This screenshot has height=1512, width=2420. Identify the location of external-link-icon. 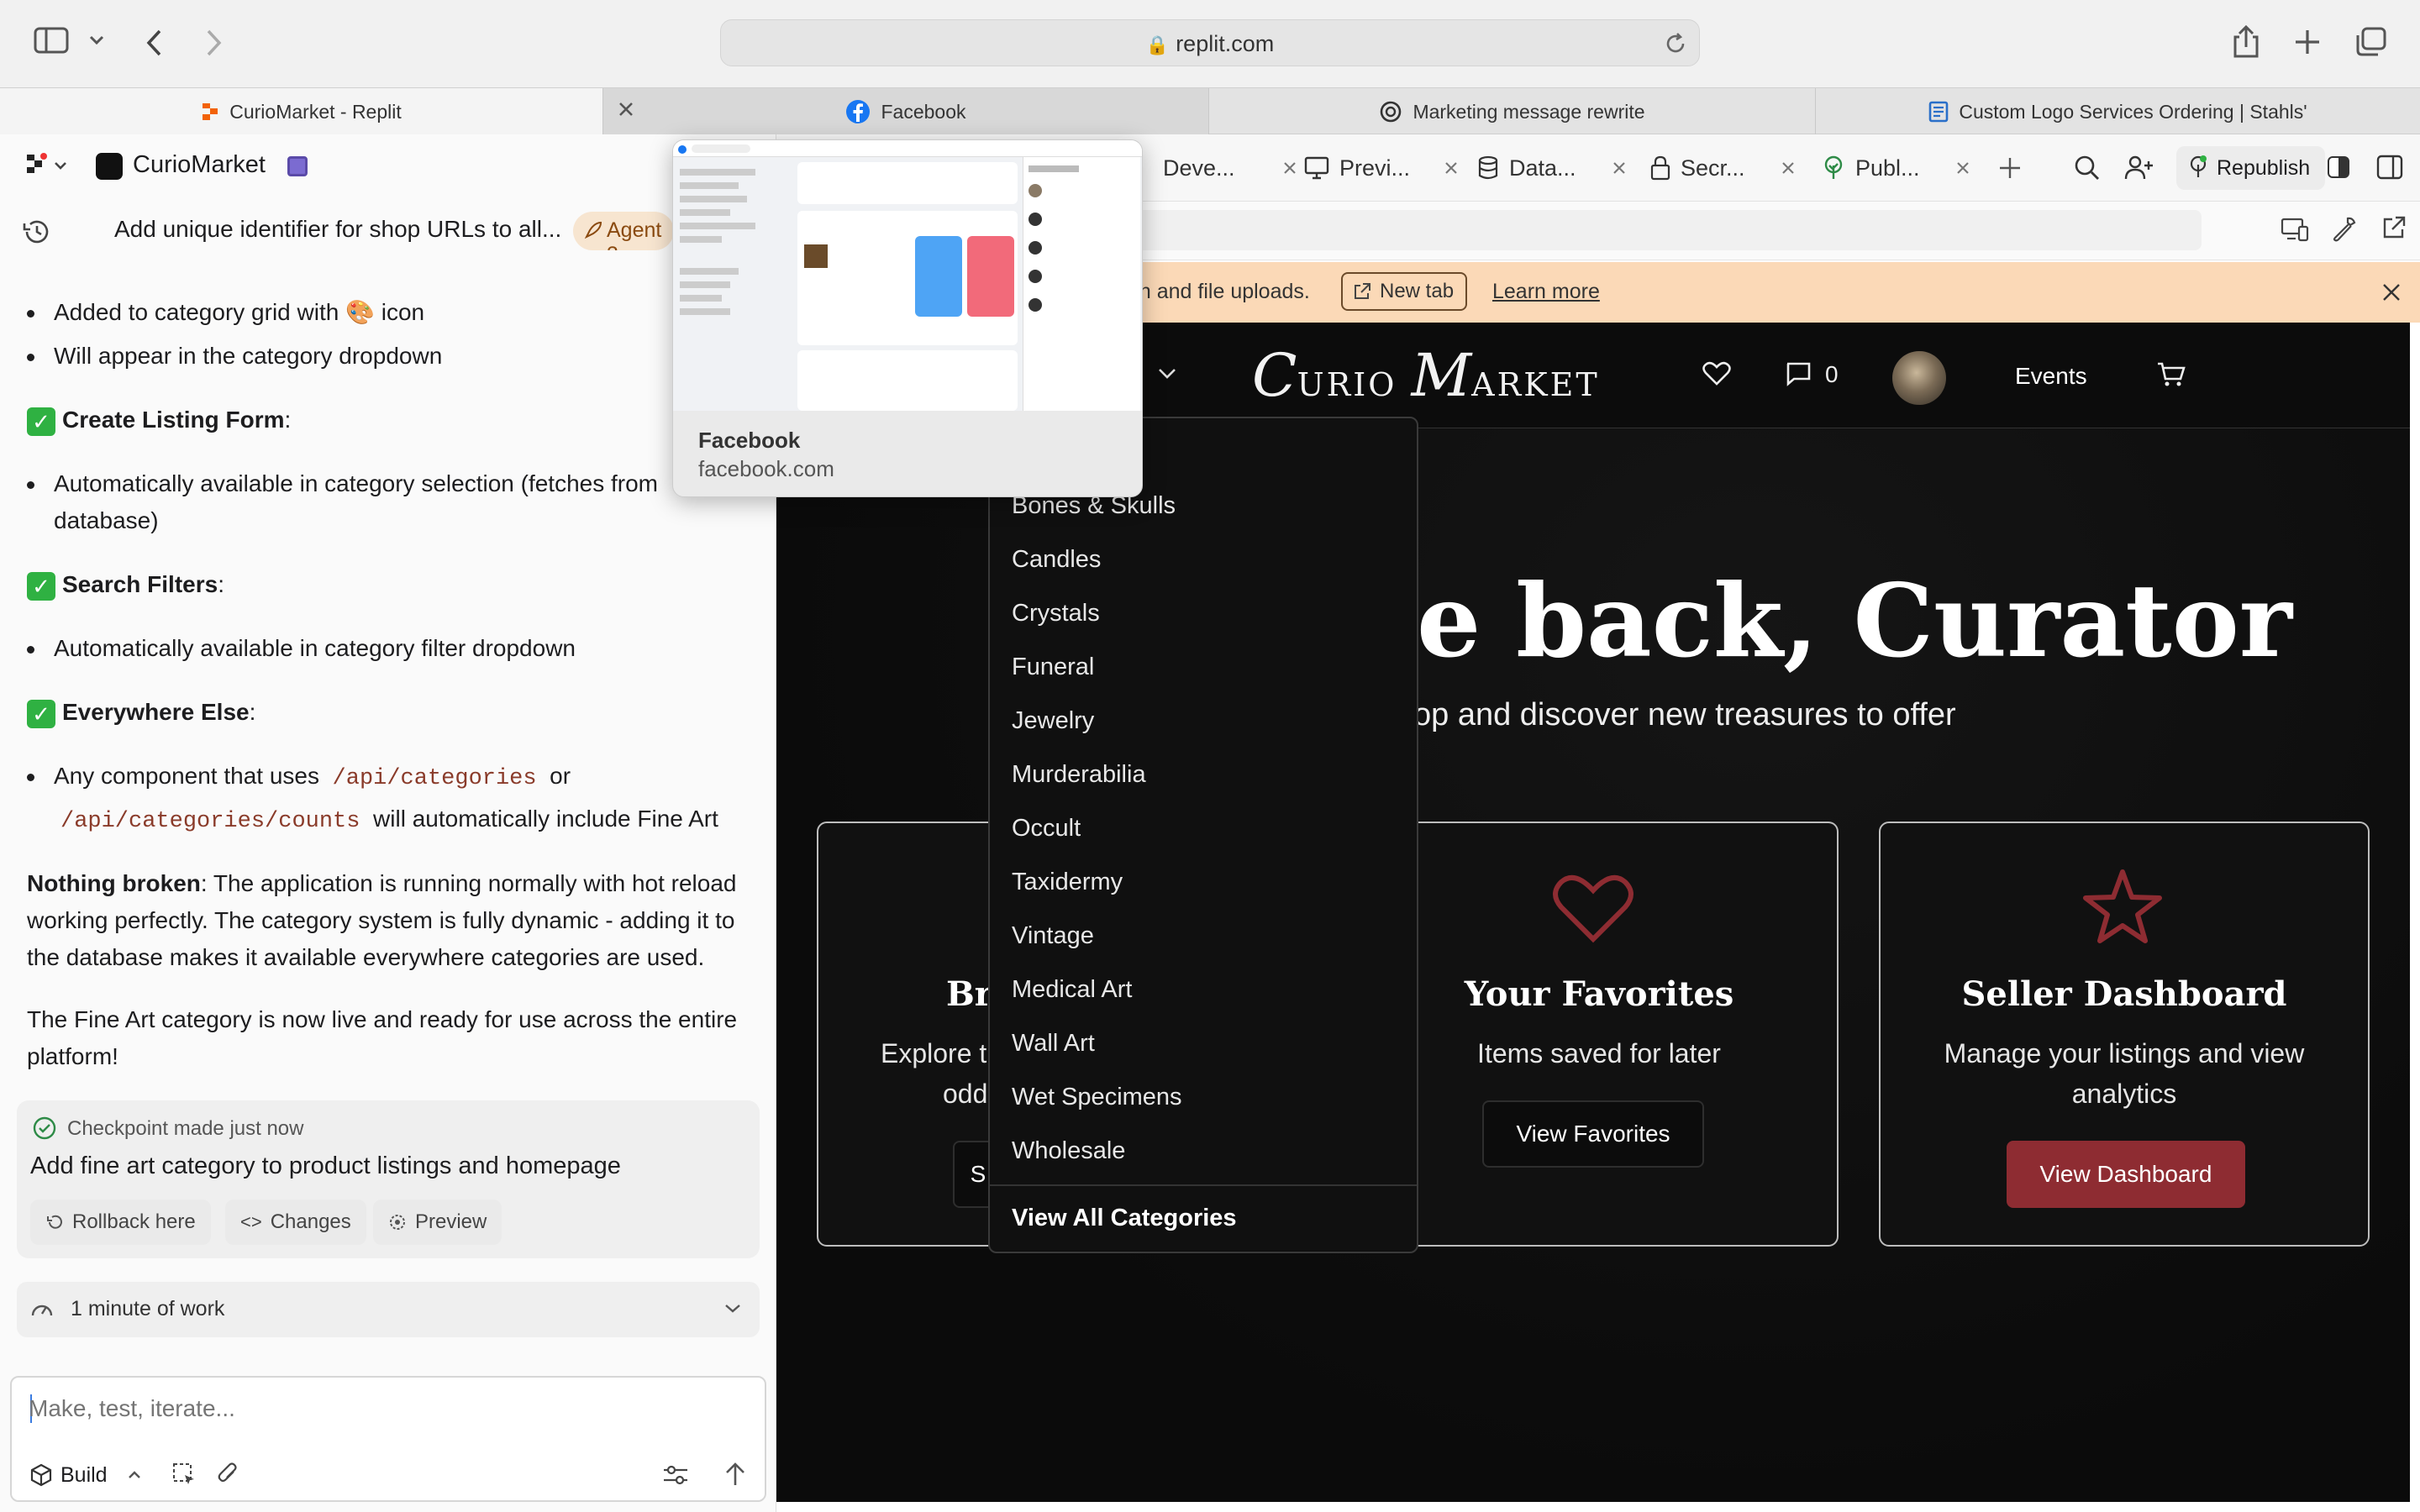
(1362, 291).